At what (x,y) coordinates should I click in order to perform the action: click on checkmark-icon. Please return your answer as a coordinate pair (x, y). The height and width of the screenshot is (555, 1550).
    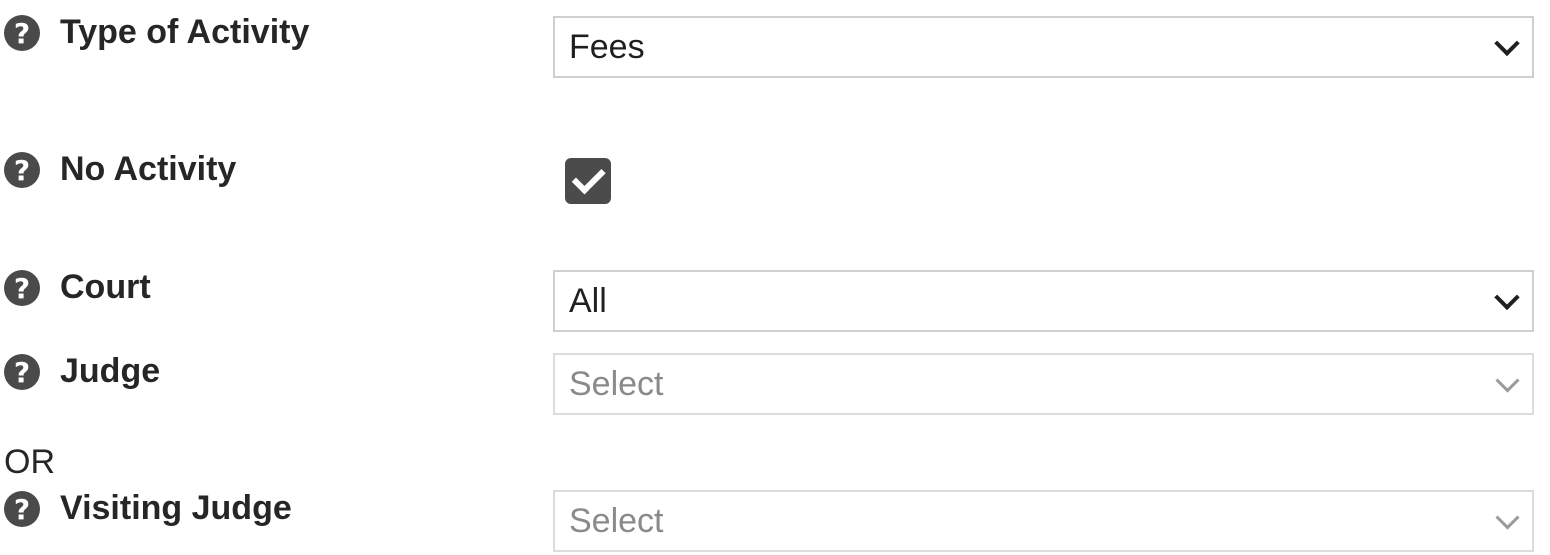
    Looking at the image, I should click on (588, 177).